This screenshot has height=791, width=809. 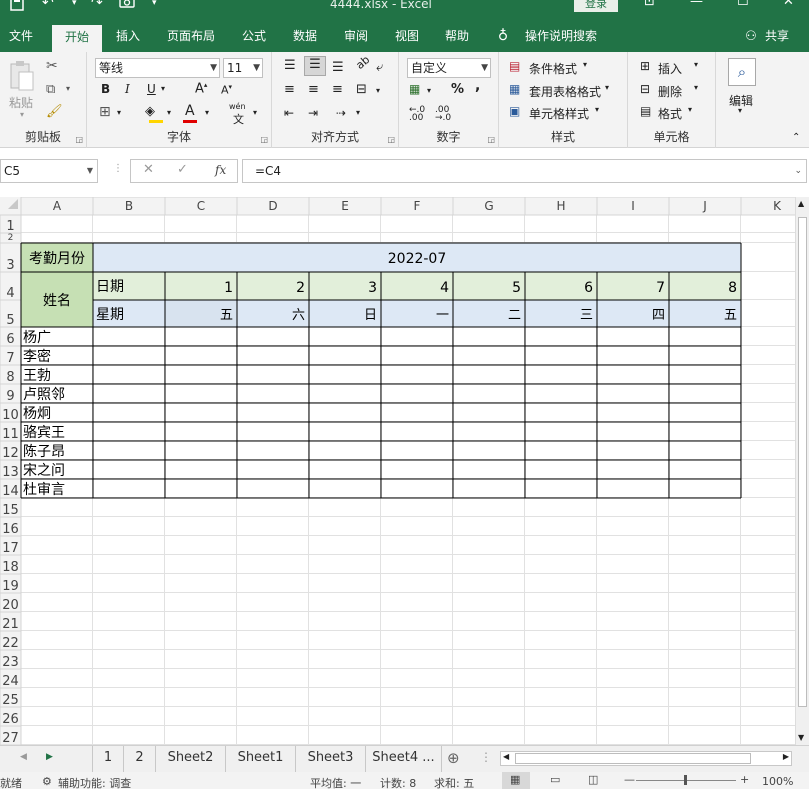 What do you see at coordinates (646, 758) in the screenshot?
I see `horizontal-scrollbar: ◀ ▶` at bounding box center [646, 758].